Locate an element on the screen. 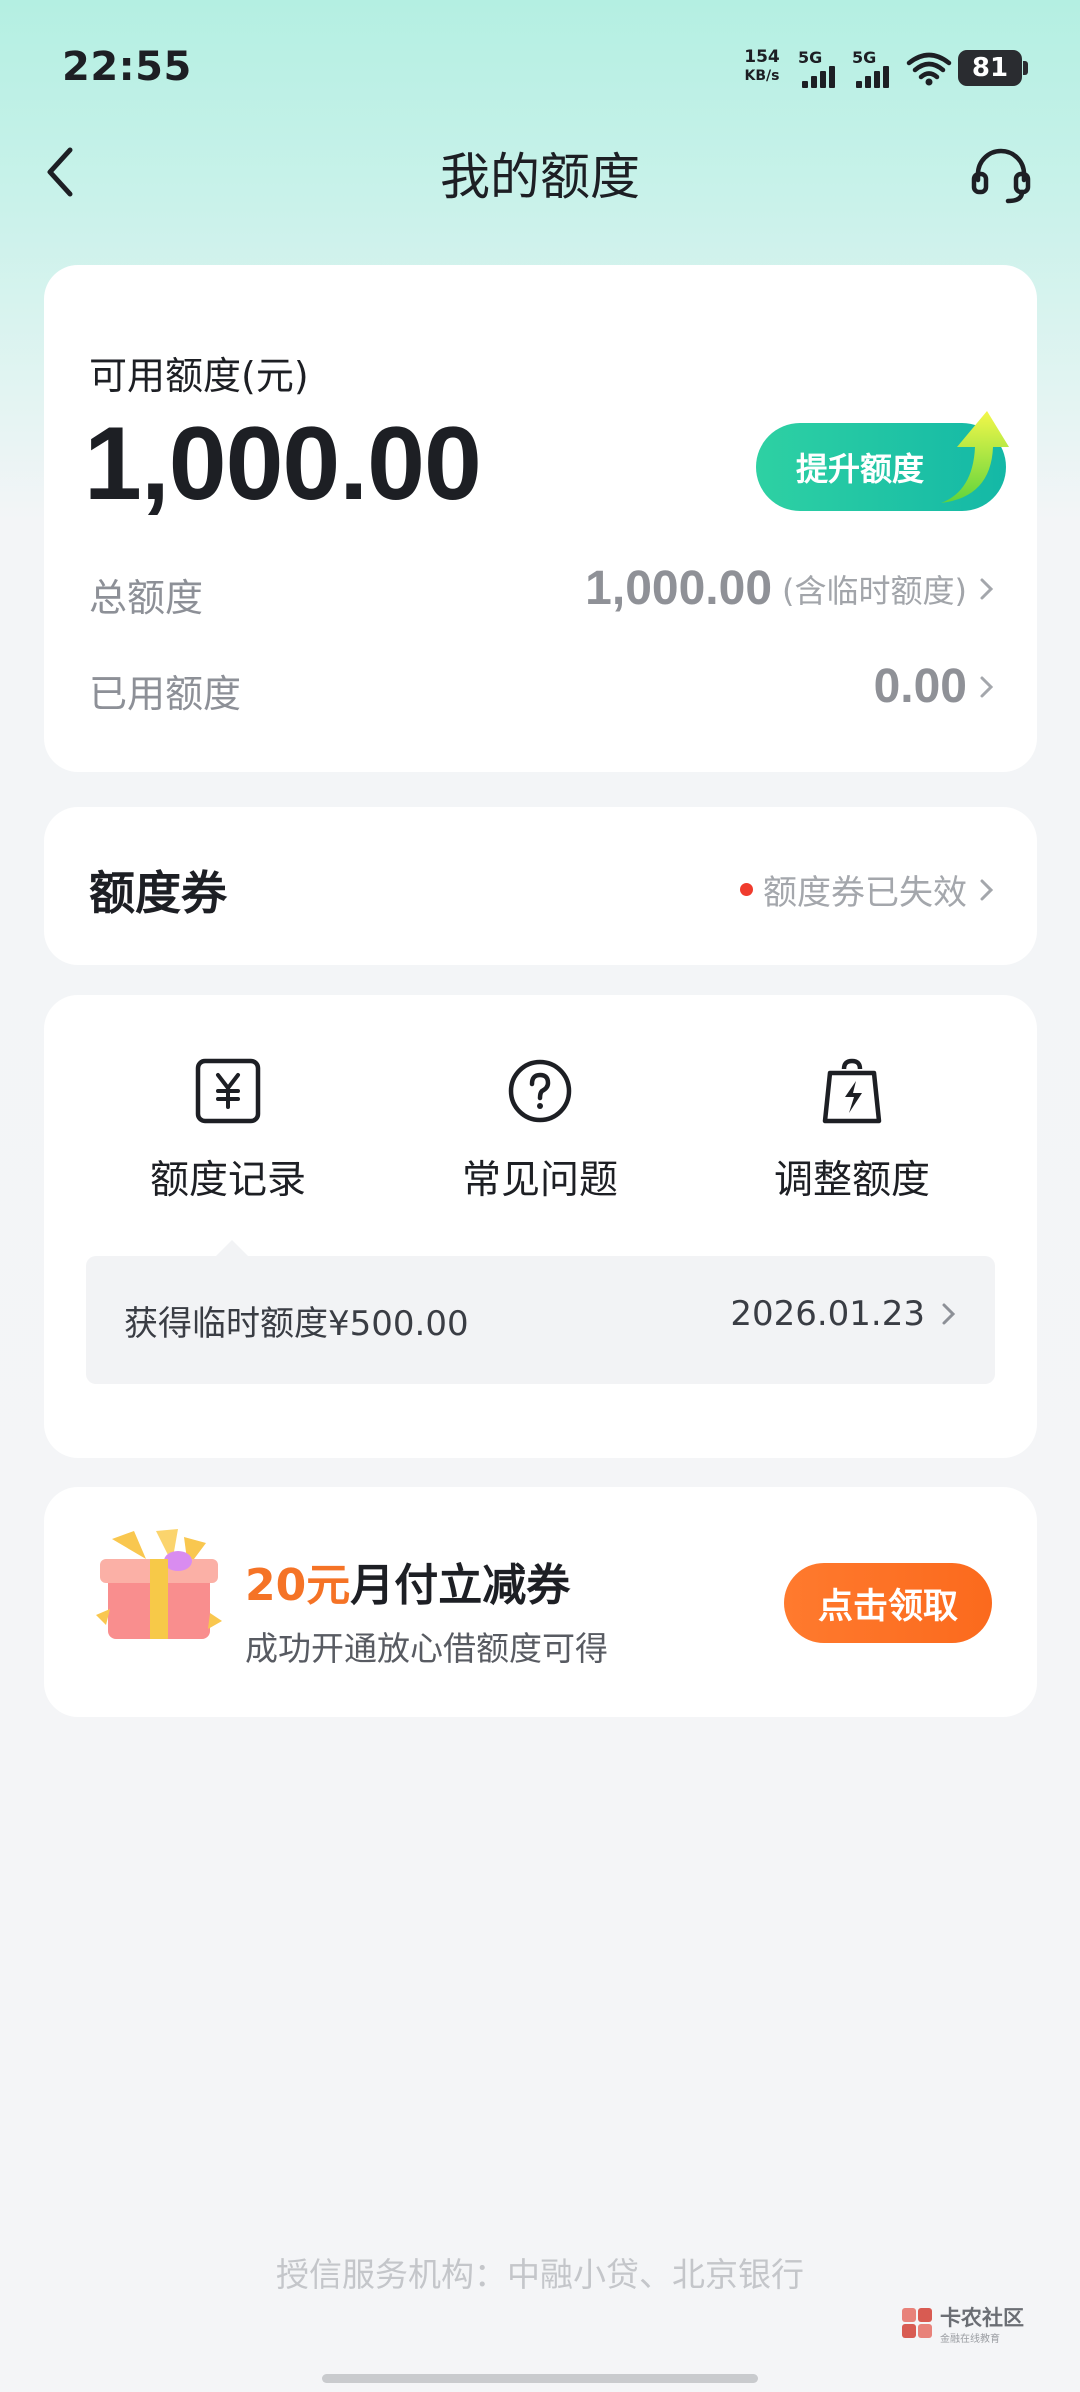 The width and height of the screenshot is (1080, 2392). watermark-logo-icon is located at coordinates (917, 2323).